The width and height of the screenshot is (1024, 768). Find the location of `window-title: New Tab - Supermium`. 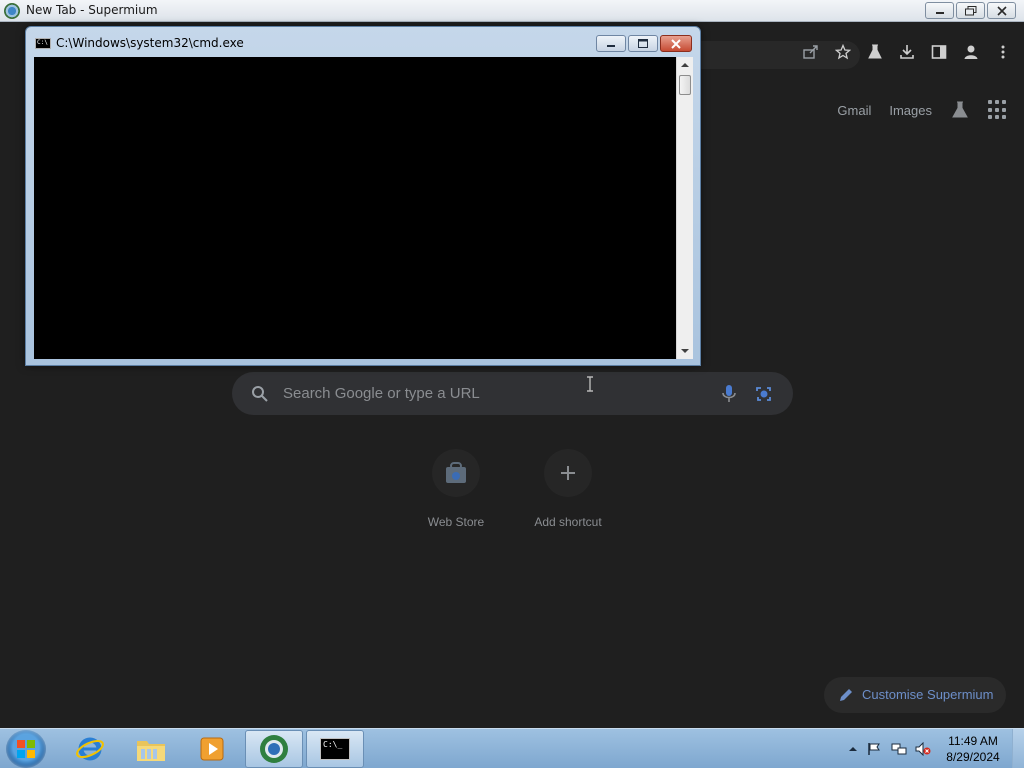

window-title: New Tab - Supermium is located at coordinates (92, 10).